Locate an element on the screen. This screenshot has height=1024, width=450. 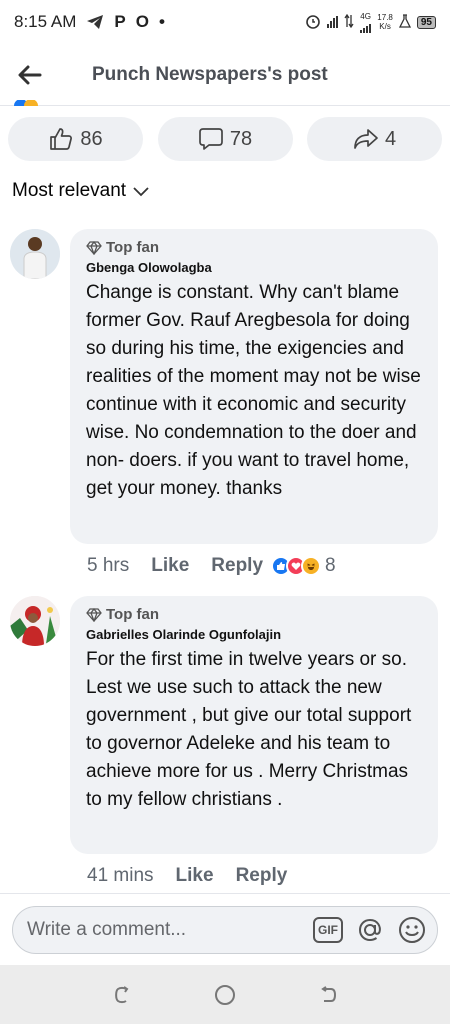
o-notification-icon: O is located at coordinates (142, 21).